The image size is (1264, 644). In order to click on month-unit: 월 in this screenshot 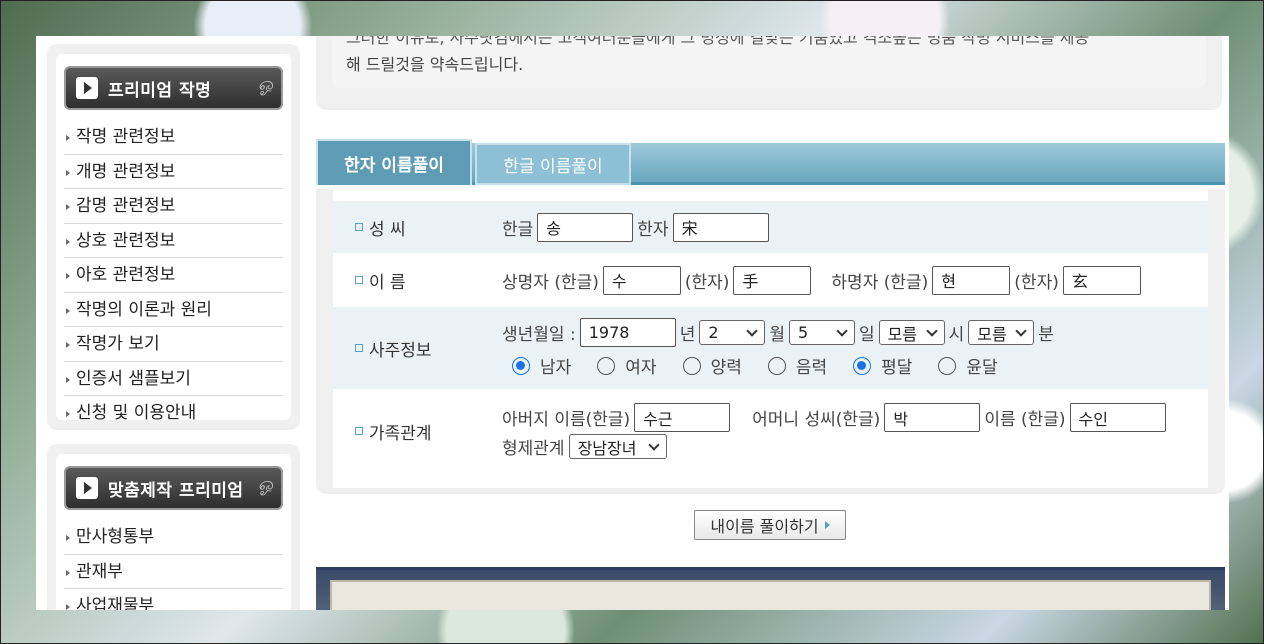, I will do `click(777, 335)`.